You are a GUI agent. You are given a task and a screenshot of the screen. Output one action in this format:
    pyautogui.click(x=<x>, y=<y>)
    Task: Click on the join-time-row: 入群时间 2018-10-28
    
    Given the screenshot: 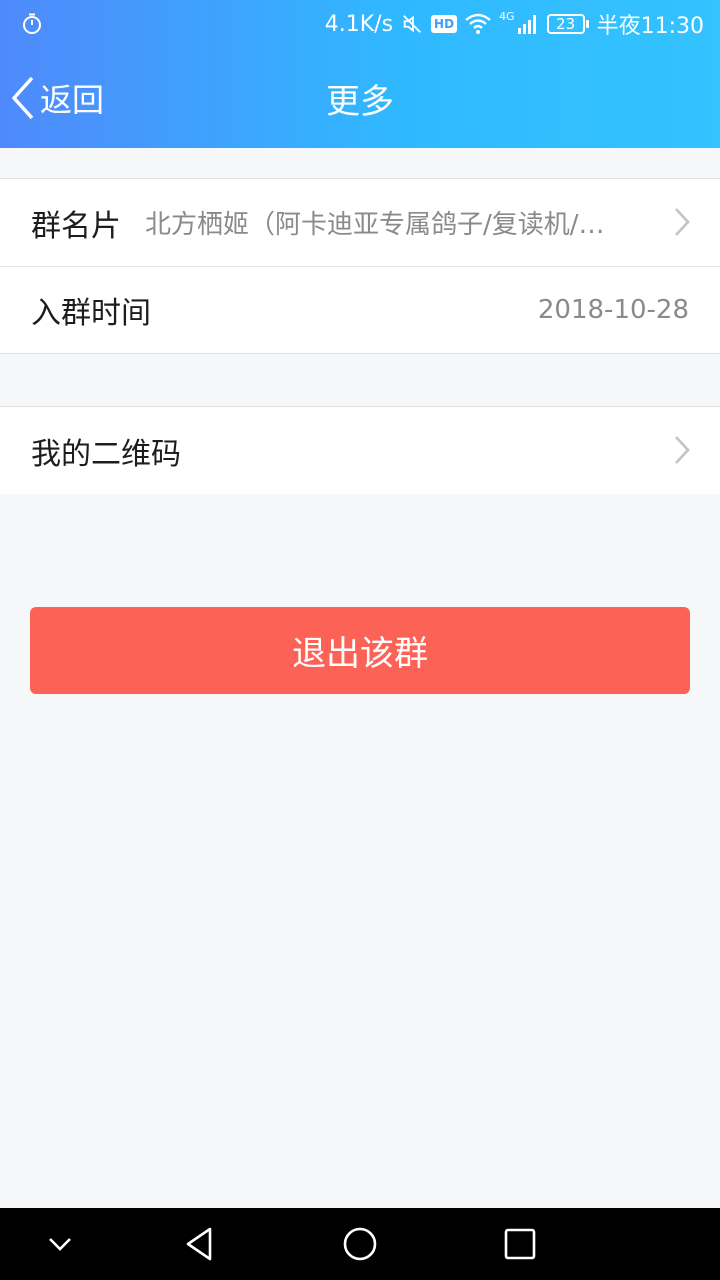 What is the action you would take?
    pyautogui.click(x=360, y=309)
    